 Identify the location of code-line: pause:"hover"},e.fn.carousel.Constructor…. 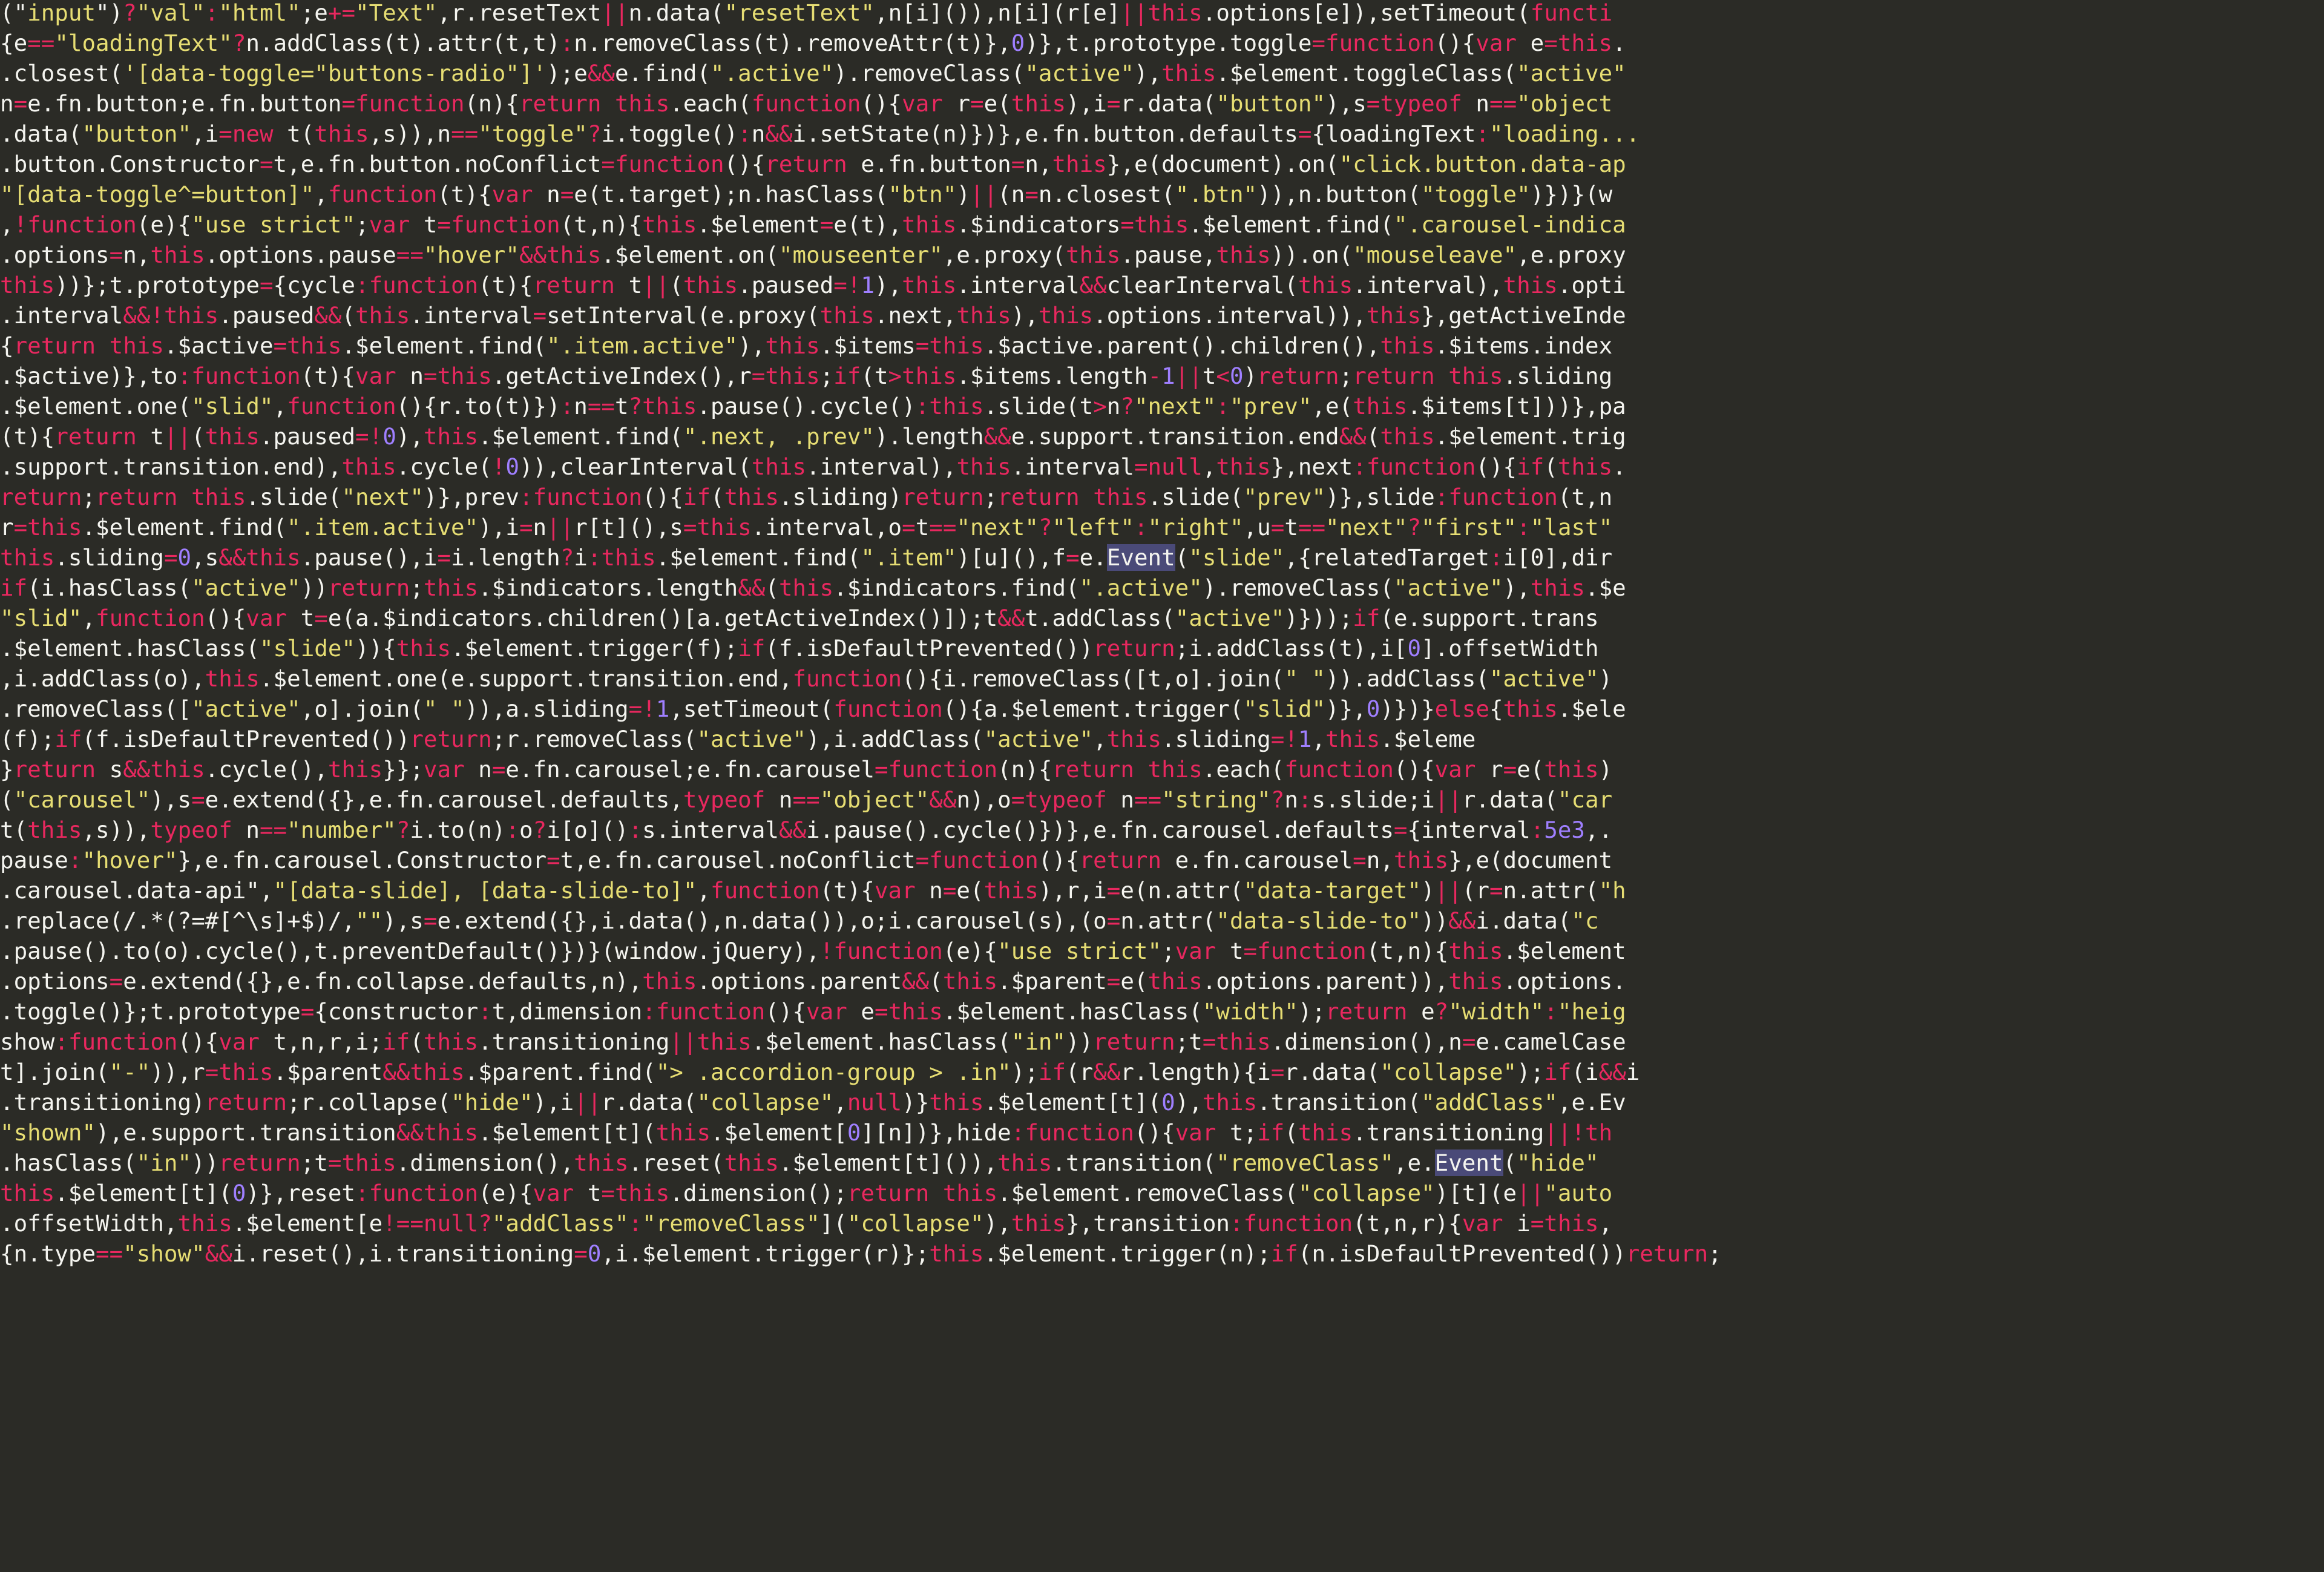
(1162, 860).